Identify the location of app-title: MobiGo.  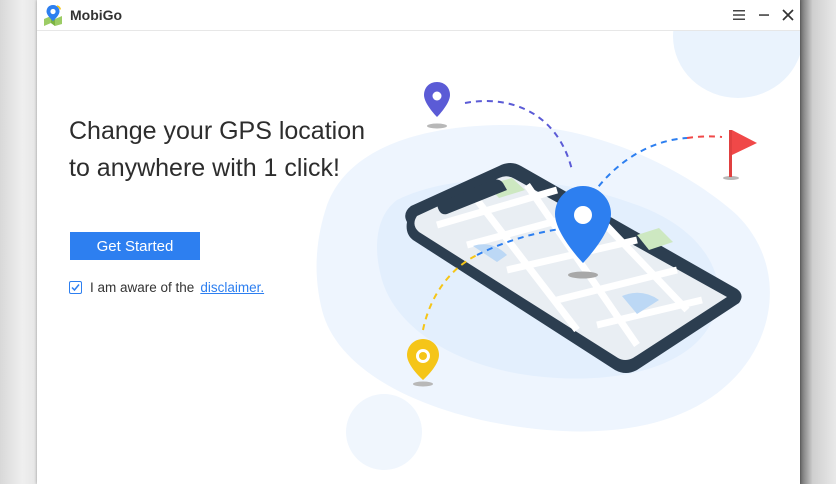
(96, 15).